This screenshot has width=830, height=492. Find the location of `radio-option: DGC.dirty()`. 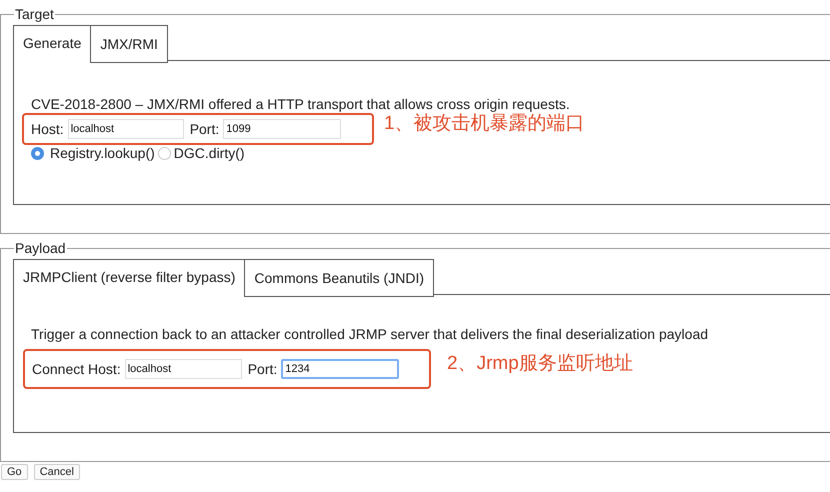

radio-option: DGC.dirty() is located at coordinates (201, 153).